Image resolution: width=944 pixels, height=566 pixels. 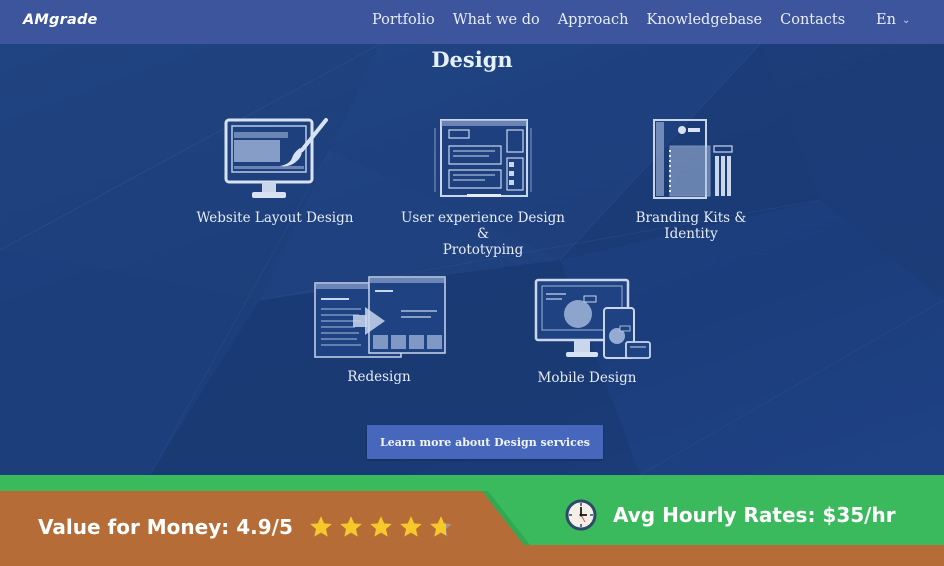 What do you see at coordinates (812, 20) in the screenshot?
I see `nav-contacts: Contacts` at bounding box center [812, 20].